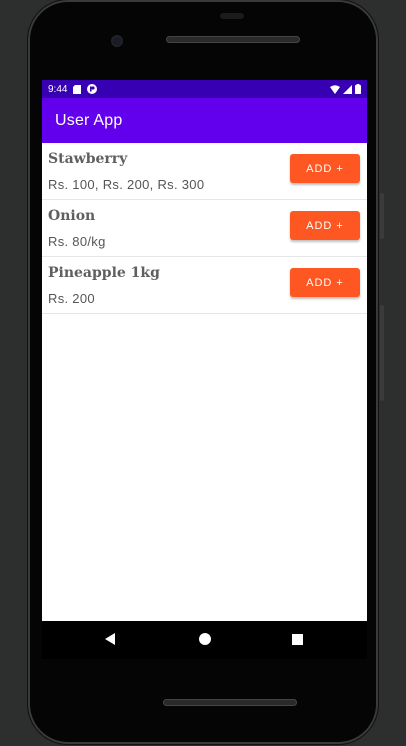  I want to click on product-name: Stawberry, so click(88, 159).